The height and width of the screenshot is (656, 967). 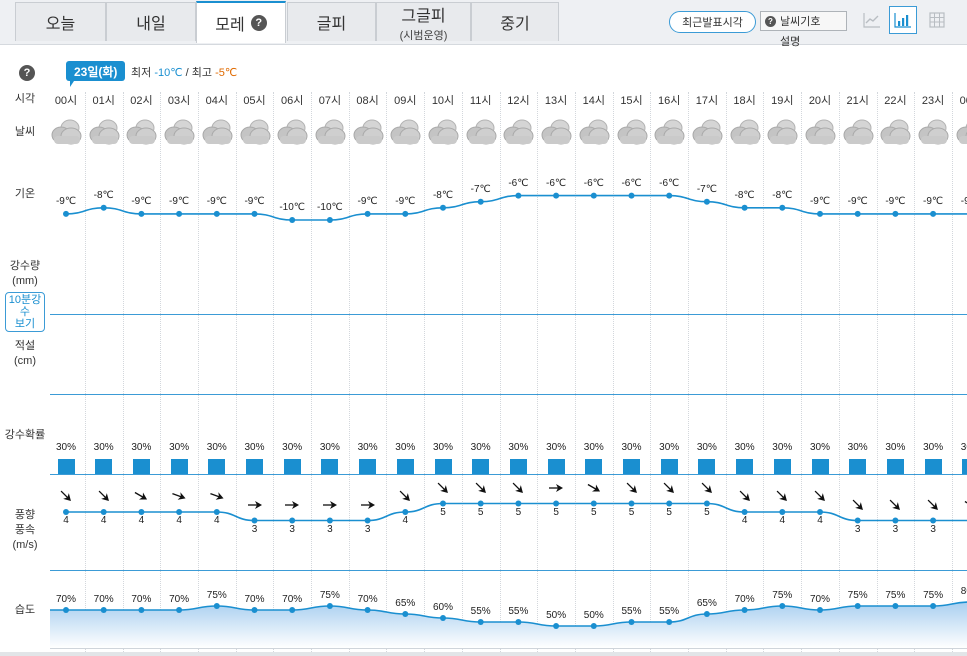 What do you see at coordinates (483, 654) in the screenshot?
I see `horizontal-scrollbar` at bounding box center [483, 654].